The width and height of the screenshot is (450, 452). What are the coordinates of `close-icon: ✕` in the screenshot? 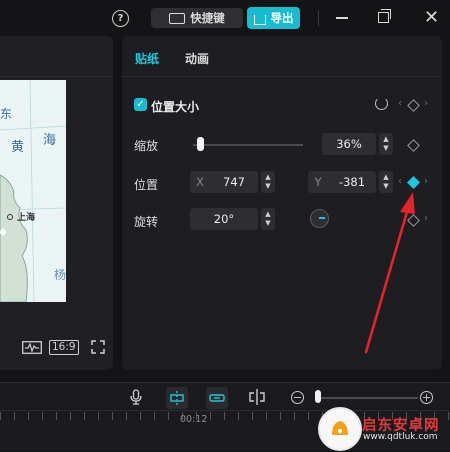 It's located at (431, 17).